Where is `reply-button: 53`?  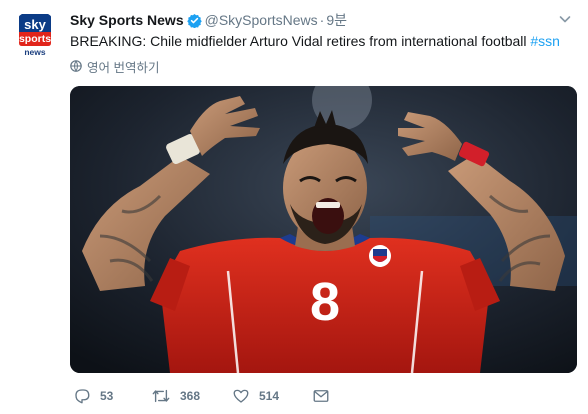
reply-button: 53 is located at coordinates (93, 396).